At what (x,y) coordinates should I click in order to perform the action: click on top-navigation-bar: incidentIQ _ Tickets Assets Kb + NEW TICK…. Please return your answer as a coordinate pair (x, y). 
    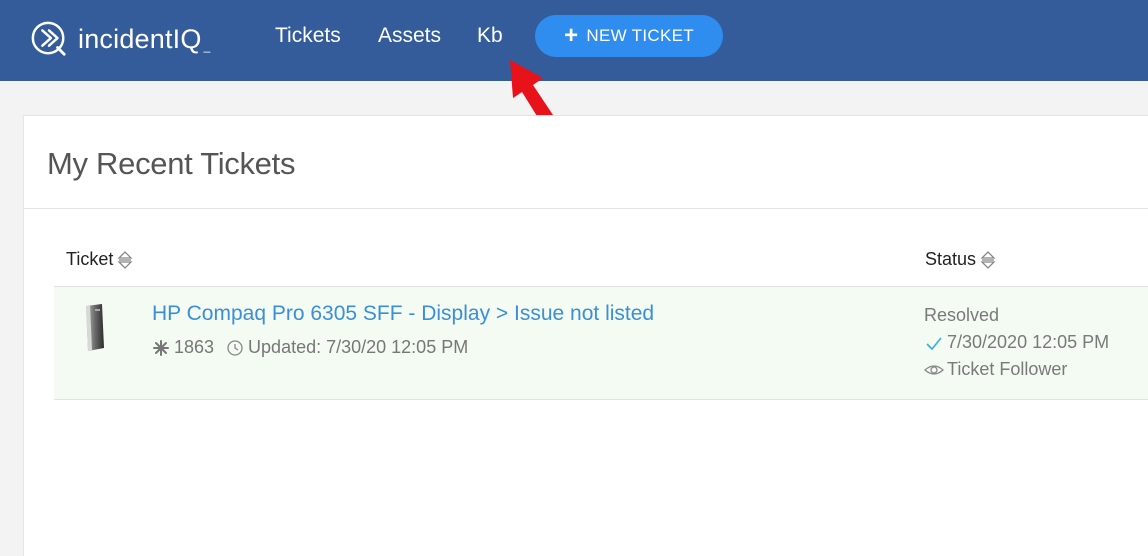
    Looking at the image, I should click on (574, 40).